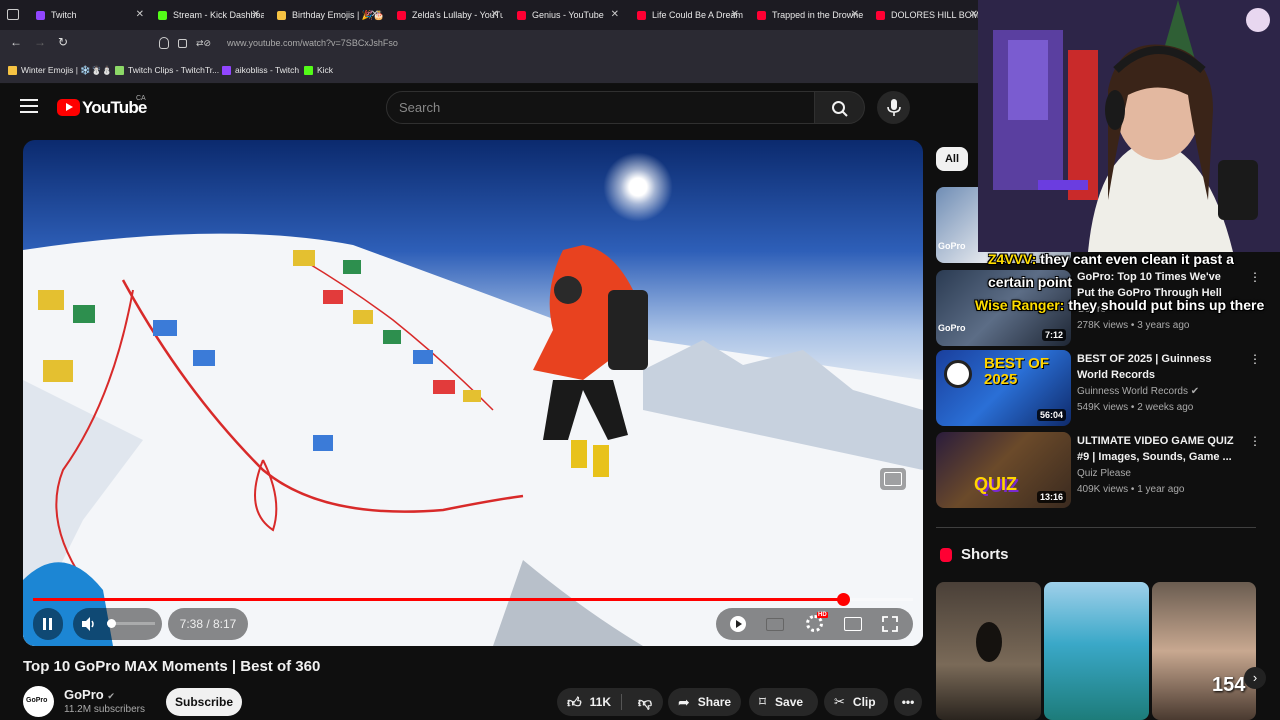  I want to click on recommendation-meta: 278K views • 3 years ago, so click(1133, 325).